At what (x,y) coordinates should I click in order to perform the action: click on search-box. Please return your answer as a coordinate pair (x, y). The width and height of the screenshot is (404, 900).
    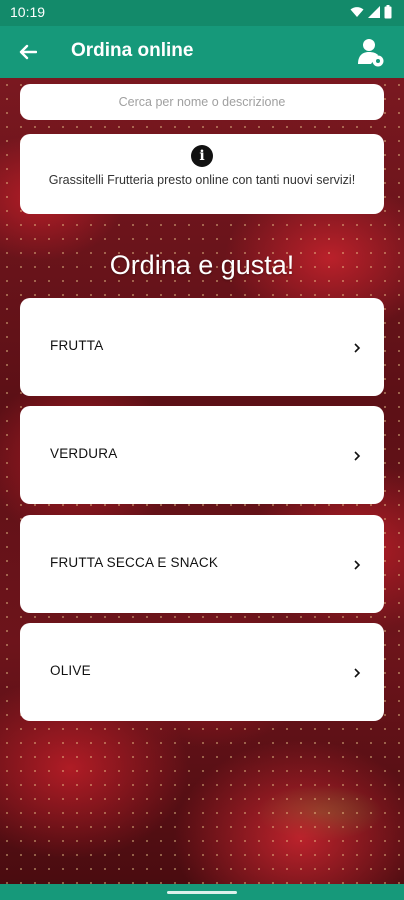
    Looking at the image, I should click on (202, 102).